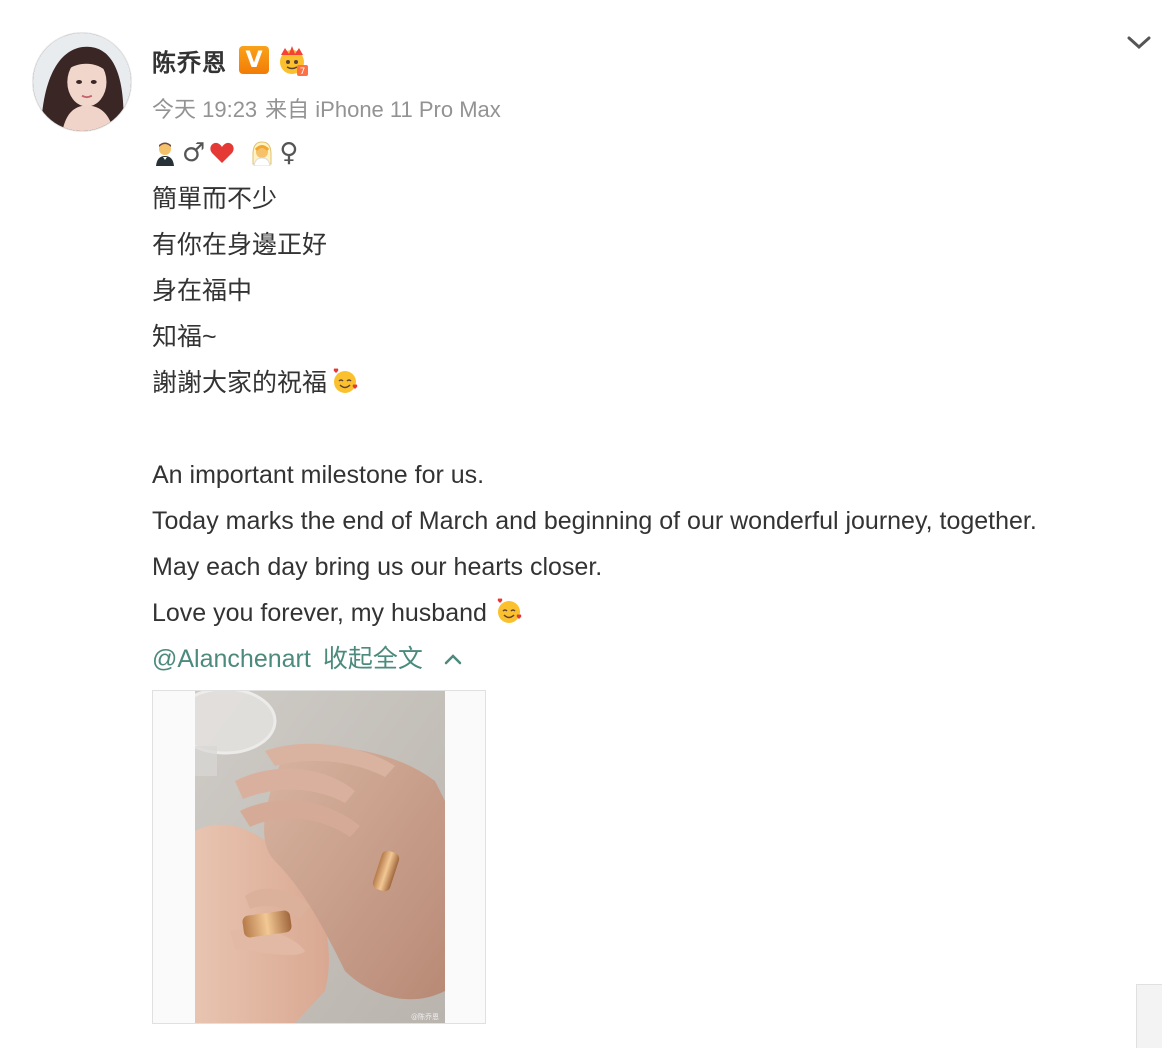  What do you see at coordinates (654, 613) in the screenshot?
I see `english-line-love: Love you forever, my husband` at bounding box center [654, 613].